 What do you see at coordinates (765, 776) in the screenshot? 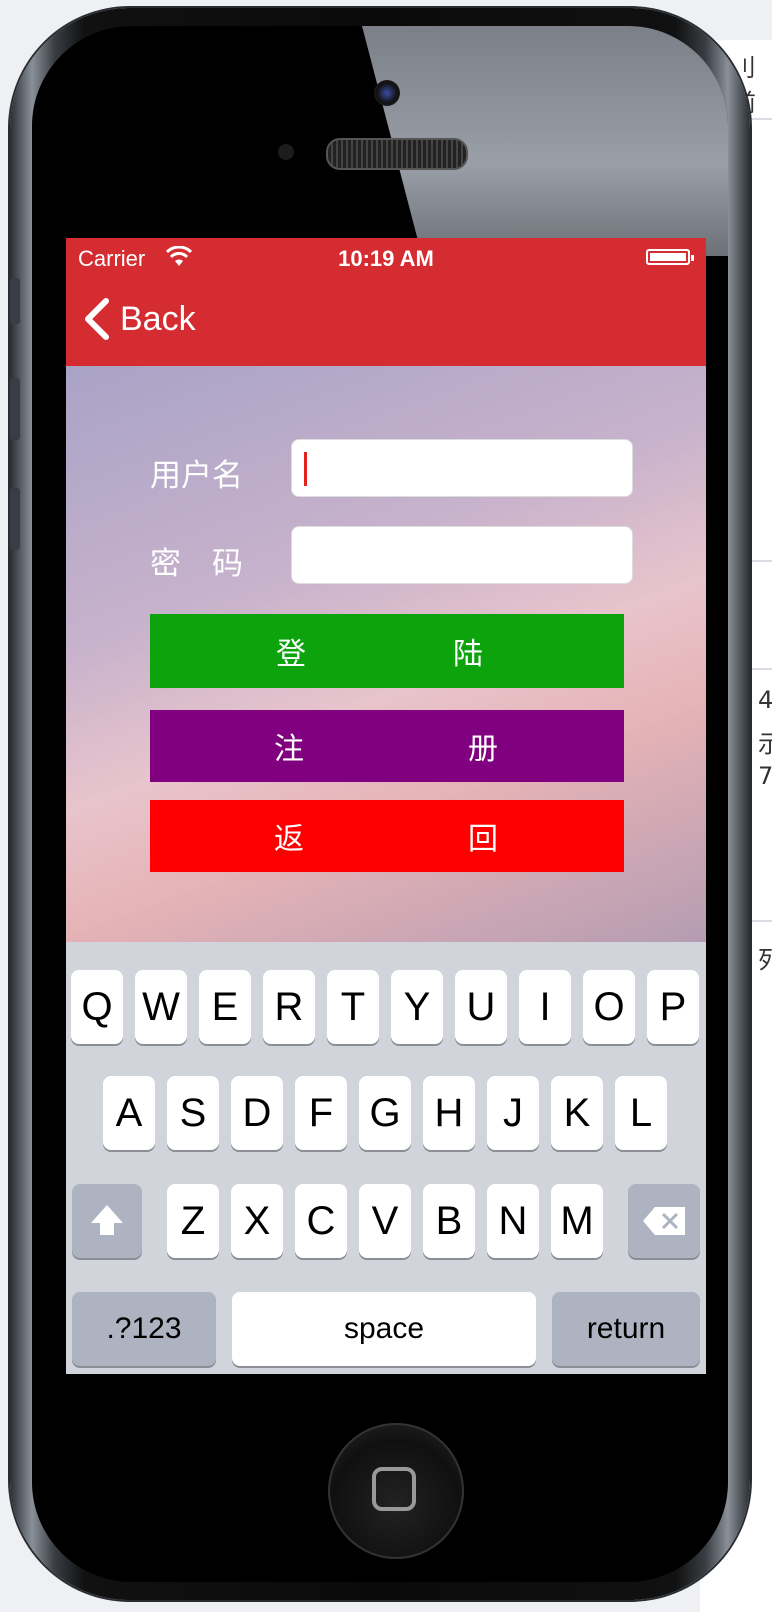
I see `background-text: 7` at bounding box center [765, 776].